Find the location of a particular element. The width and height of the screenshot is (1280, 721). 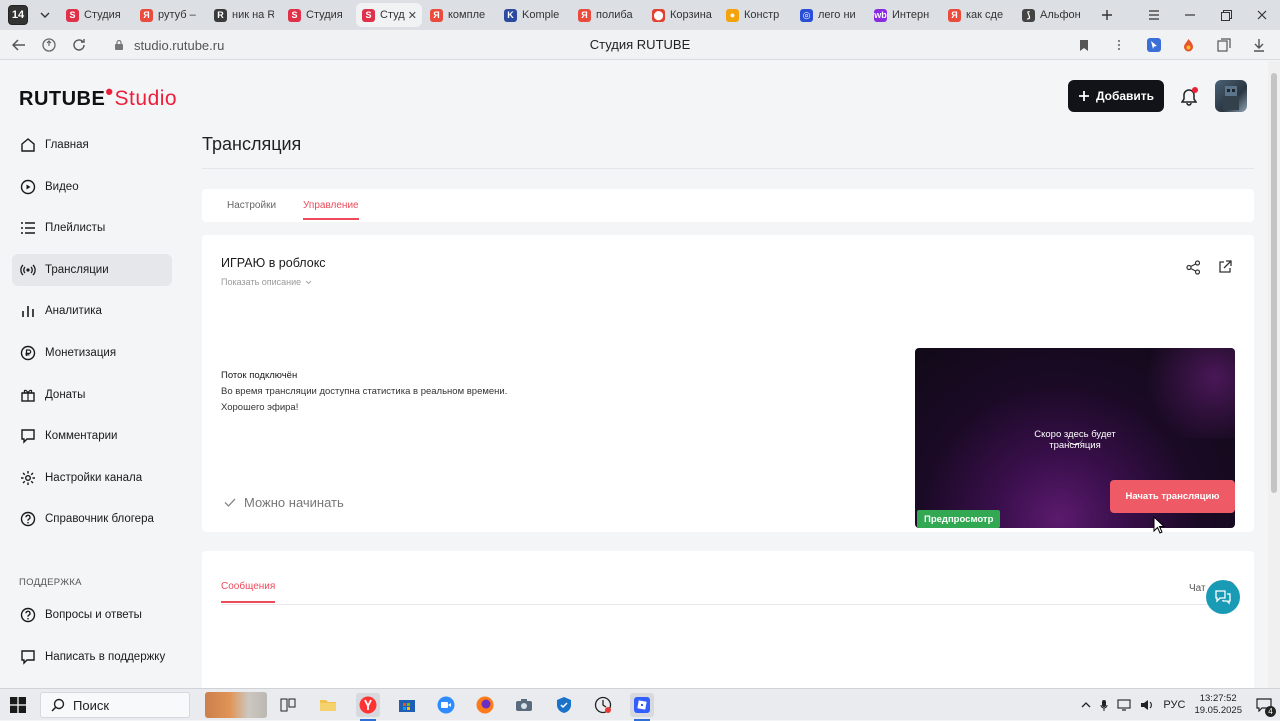

sidebar-item-help: Справочник блогера is located at coordinates (92, 519).